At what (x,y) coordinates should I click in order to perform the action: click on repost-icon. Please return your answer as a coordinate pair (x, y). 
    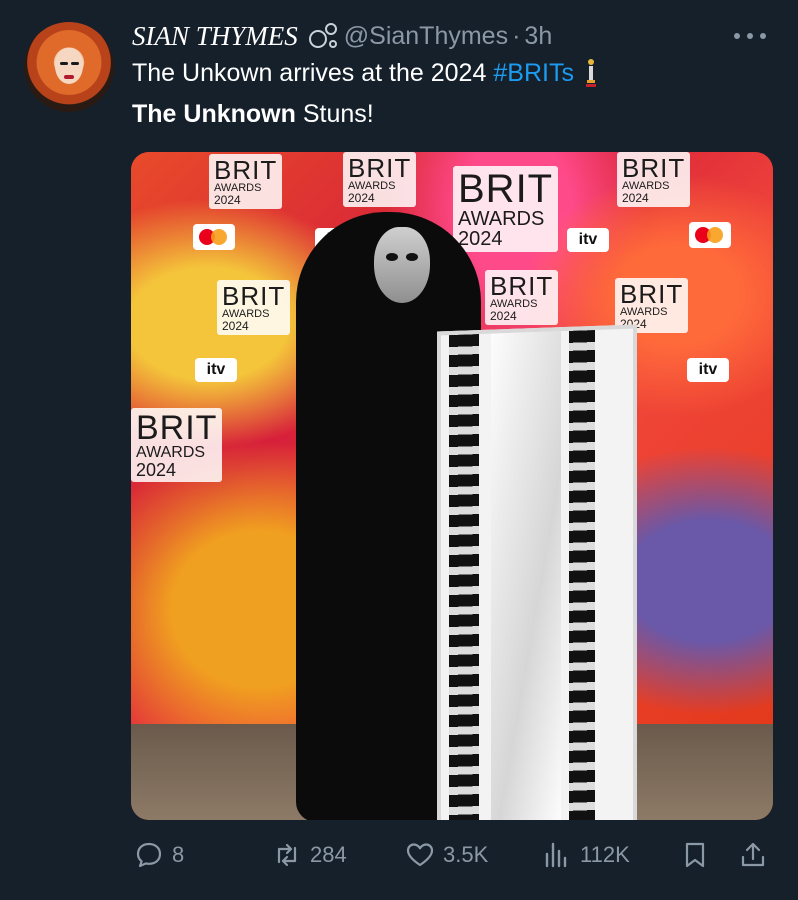
    Looking at the image, I should click on (287, 855).